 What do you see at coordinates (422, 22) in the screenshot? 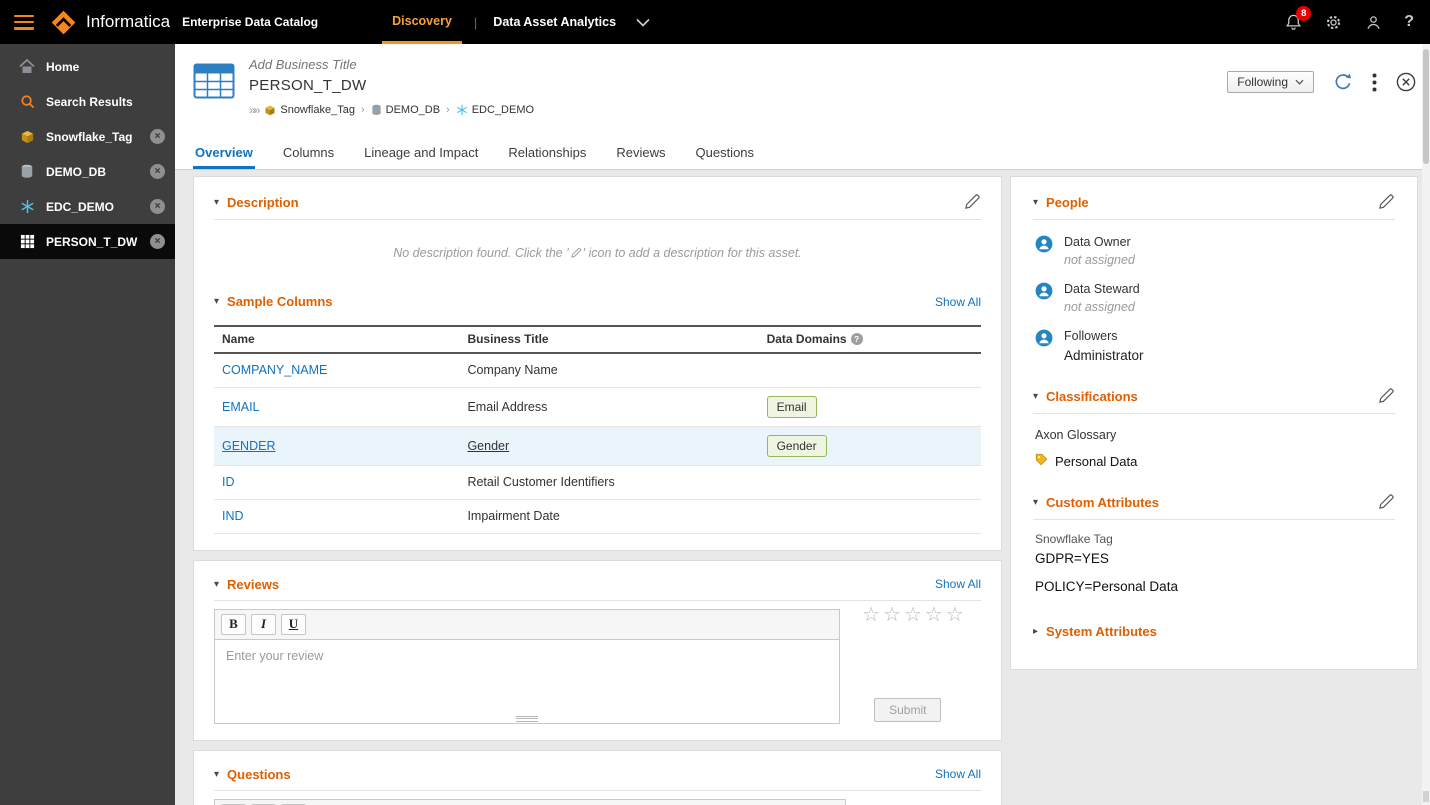
I see `nav-discovery: Discovery` at bounding box center [422, 22].